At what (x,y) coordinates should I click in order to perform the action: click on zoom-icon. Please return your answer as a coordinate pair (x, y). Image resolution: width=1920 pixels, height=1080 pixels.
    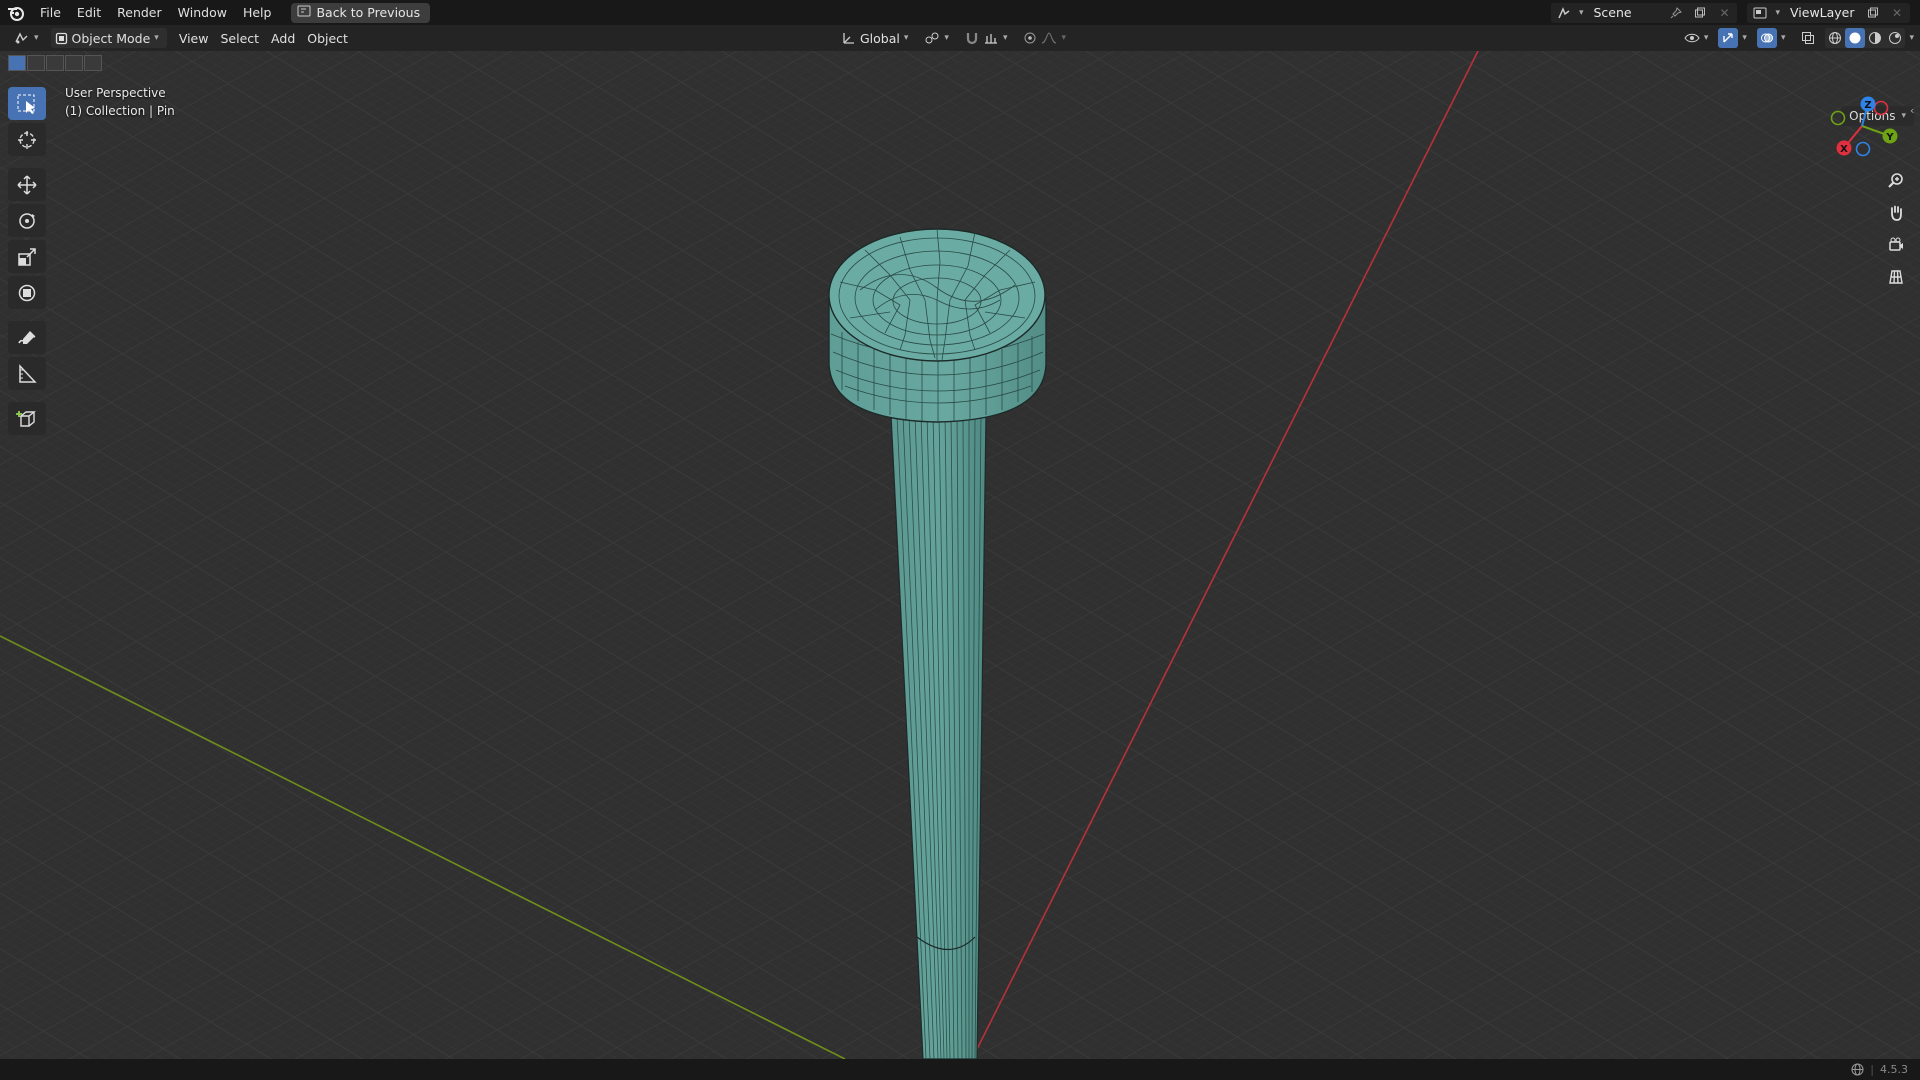
    Looking at the image, I should click on (1895, 180).